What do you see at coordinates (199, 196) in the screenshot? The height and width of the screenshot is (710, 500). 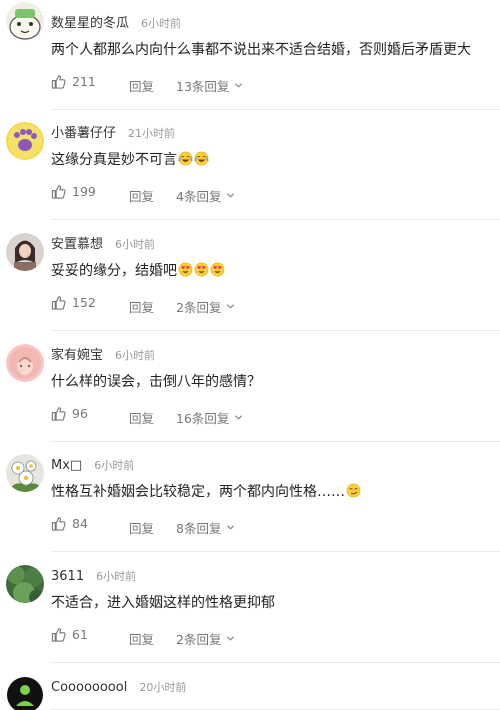 I see `replies-count: 4条回复` at bounding box center [199, 196].